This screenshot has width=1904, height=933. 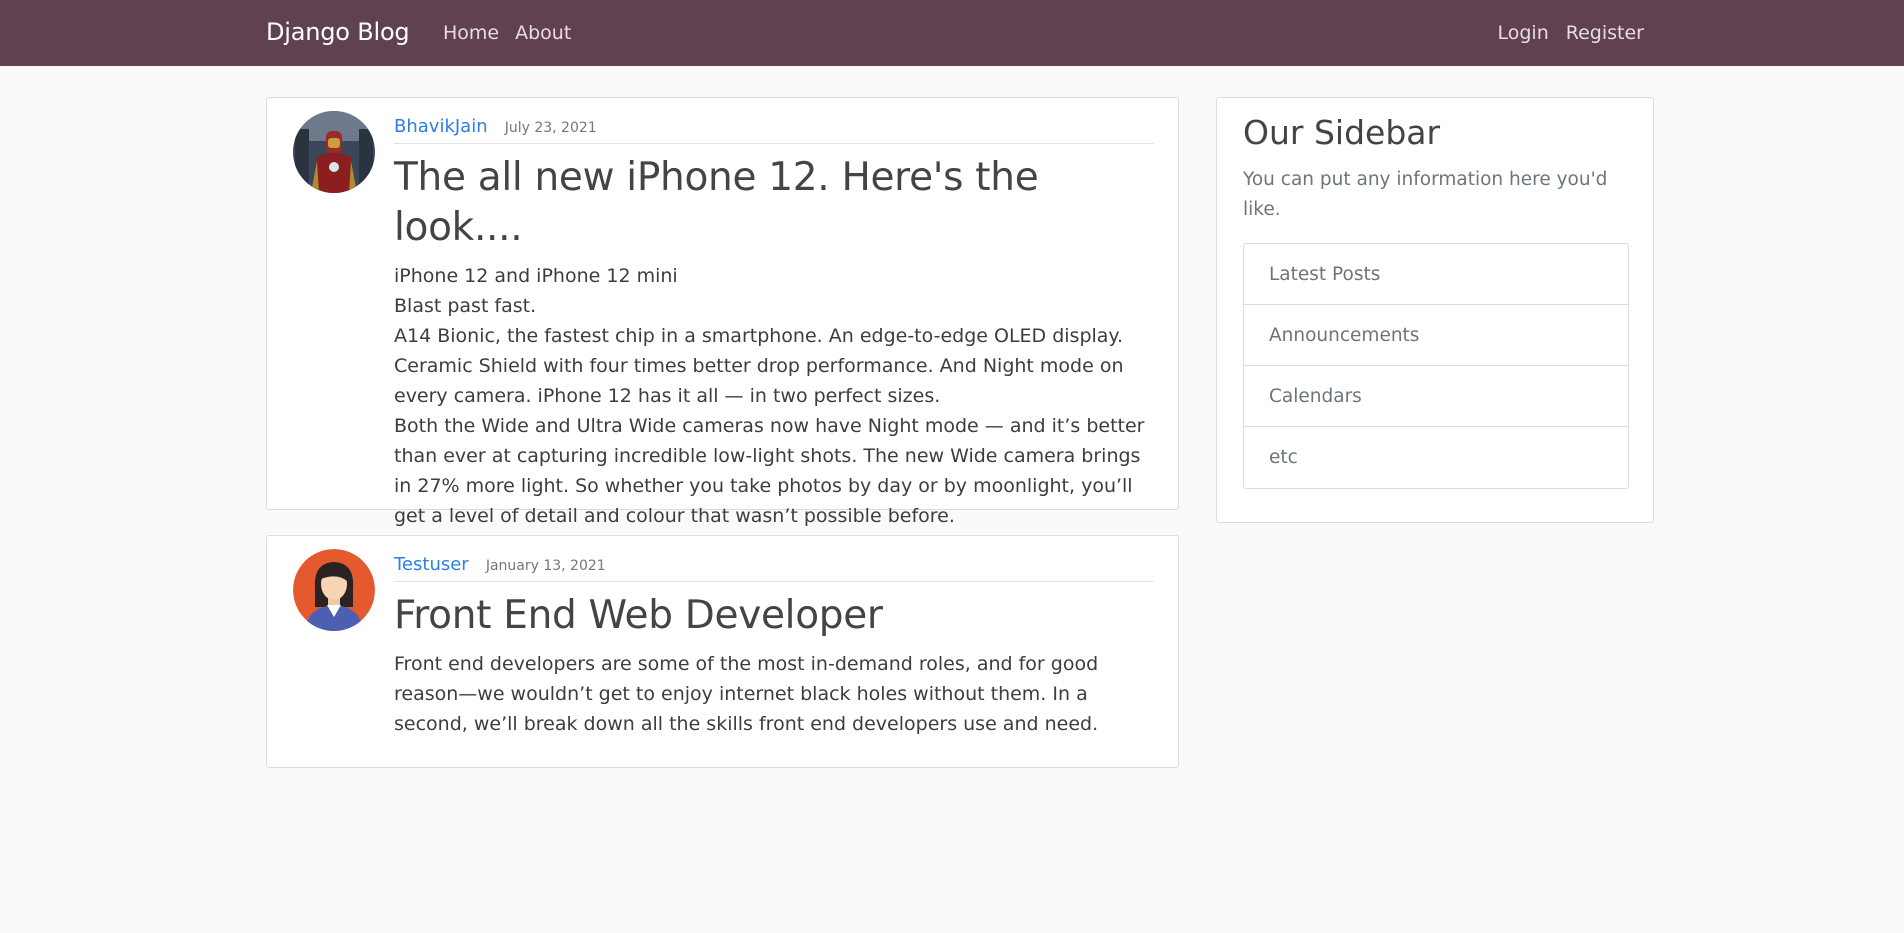 What do you see at coordinates (1605, 33) in the screenshot?
I see `nav-register-link: Register` at bounding box center [1605, 33].